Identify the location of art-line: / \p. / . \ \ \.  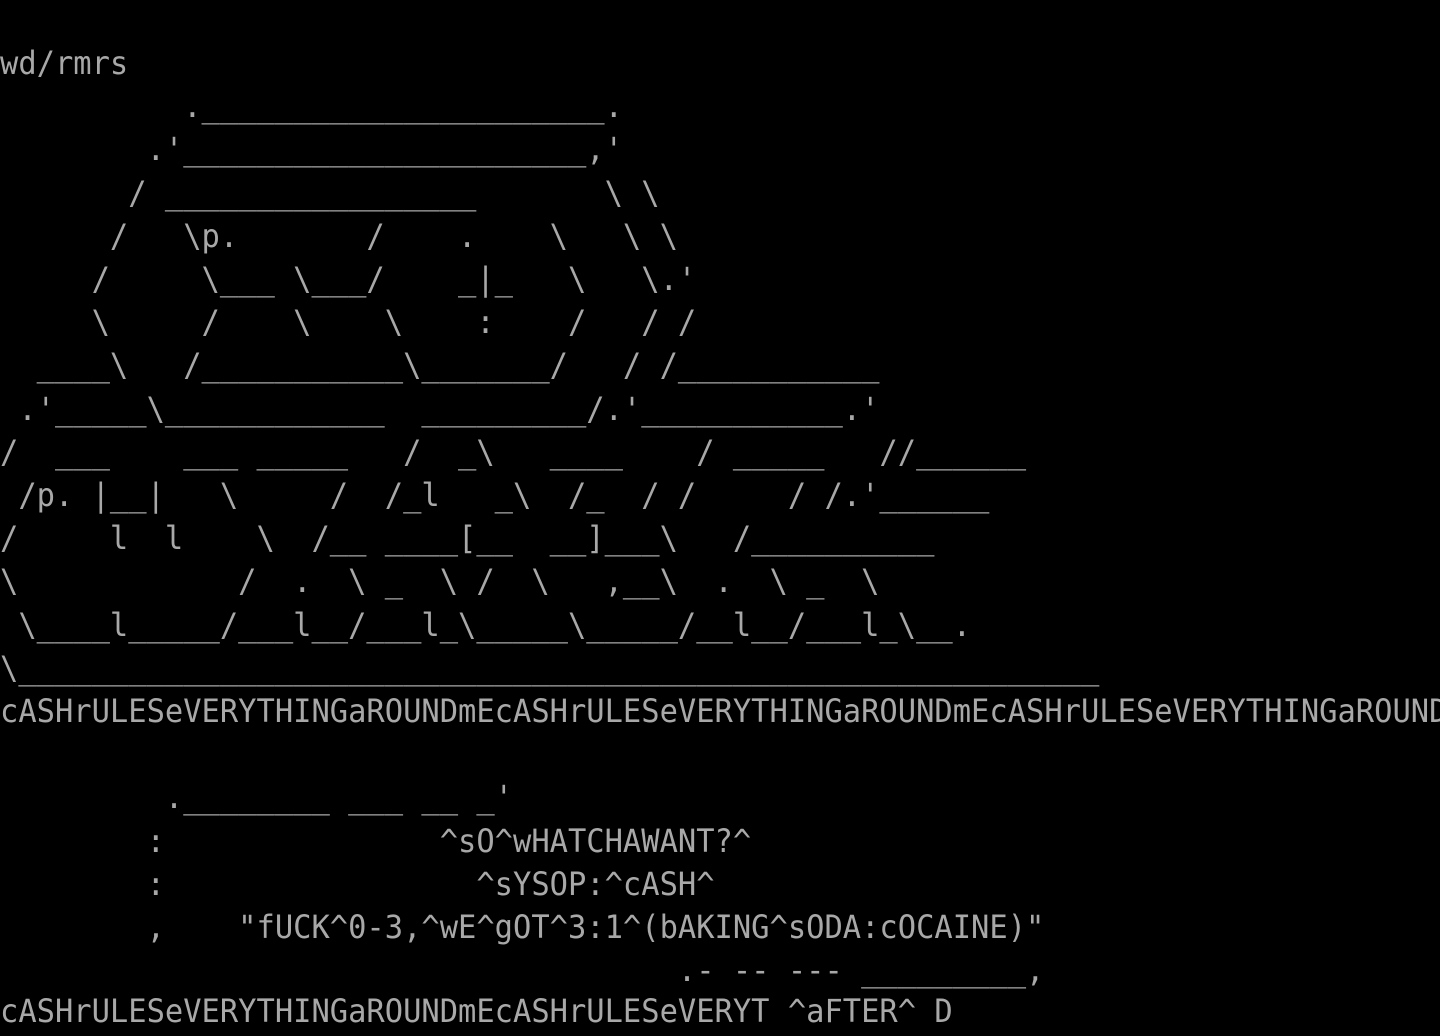
(339, 235).